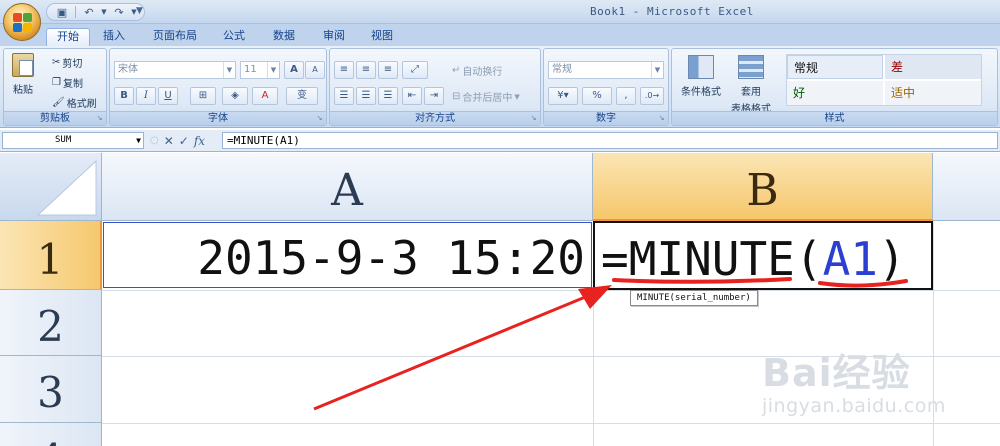  Describe the element at coordinates (260, 70) in the screenshot. I see `font-size-combo: 11 ▼` at that location.